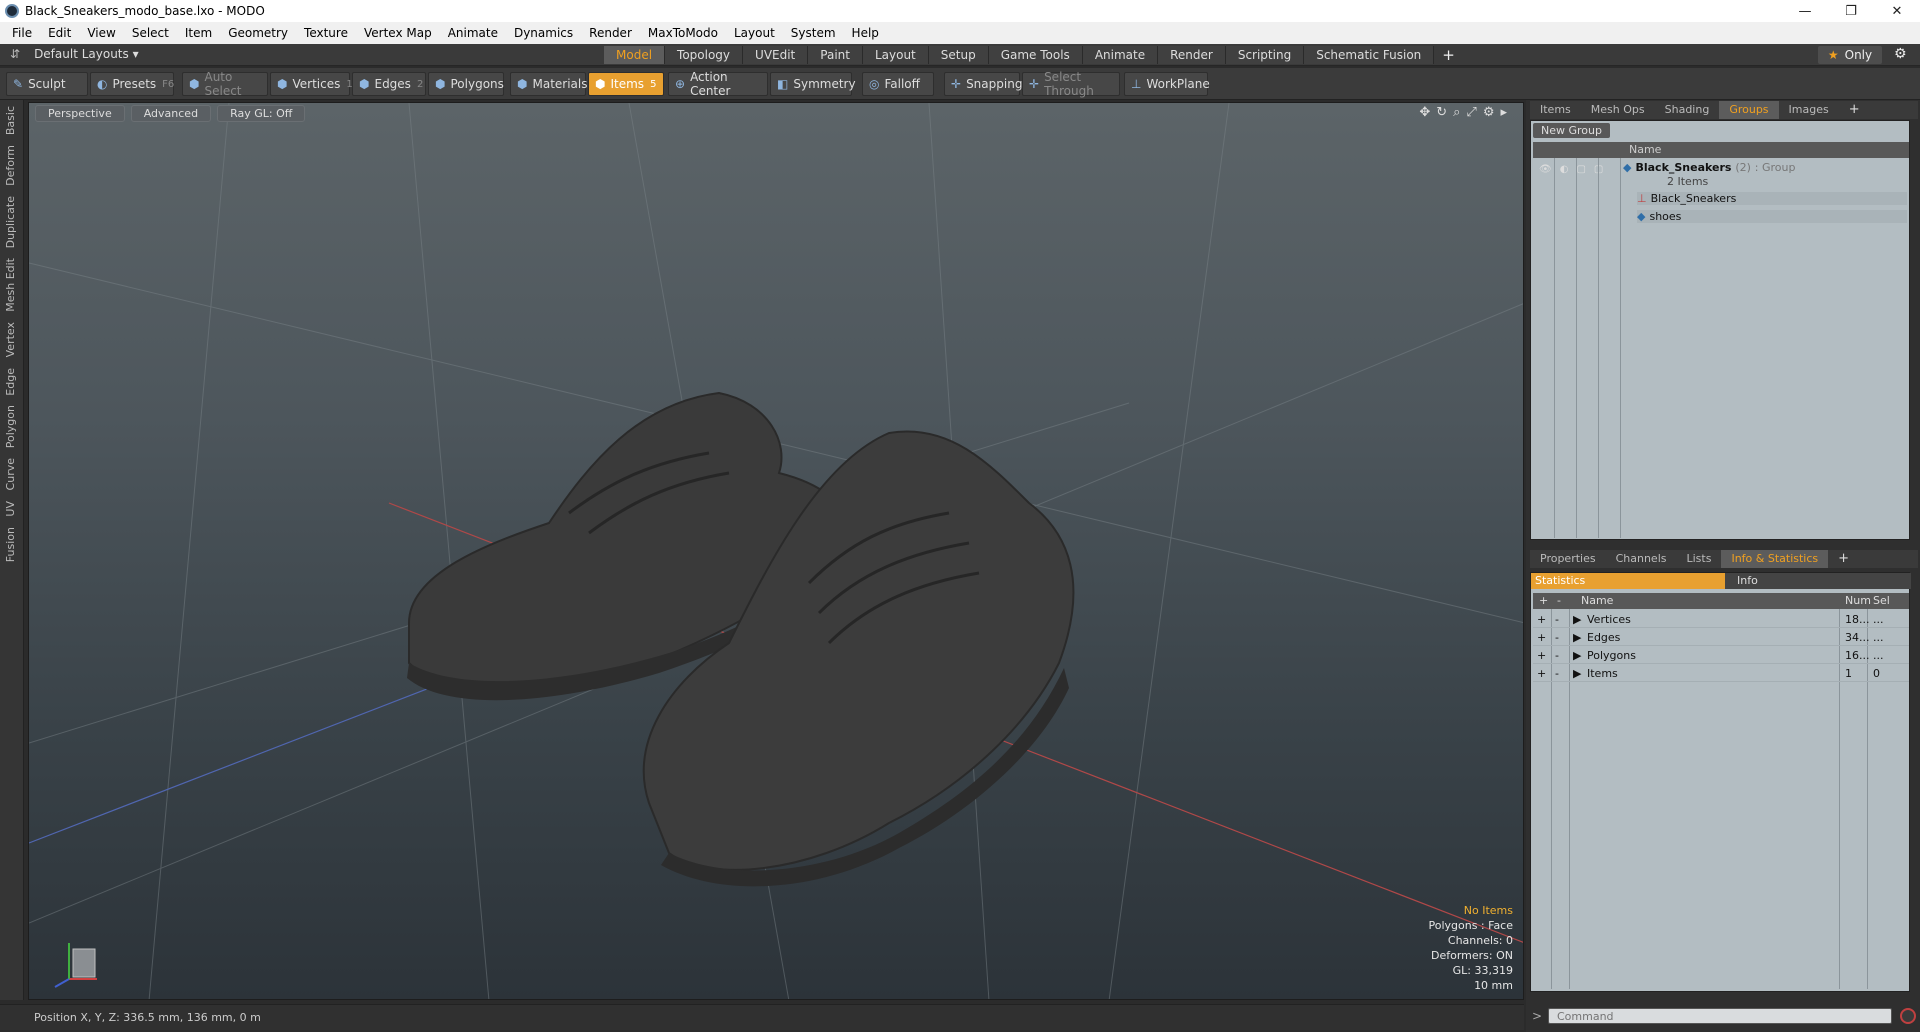  I want to click on expand-all-icon: +, so click(1543, 600).